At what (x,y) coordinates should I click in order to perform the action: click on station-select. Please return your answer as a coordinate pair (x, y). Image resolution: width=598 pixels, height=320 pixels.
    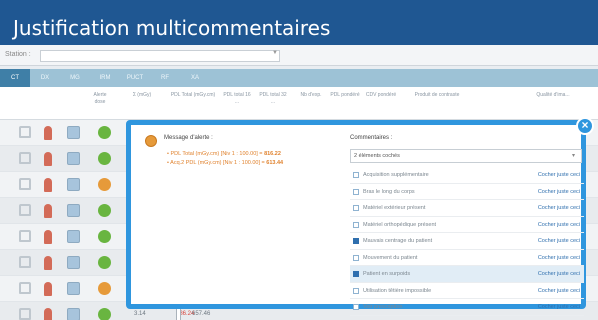
    Looking at the image, I should click on (160, 56).